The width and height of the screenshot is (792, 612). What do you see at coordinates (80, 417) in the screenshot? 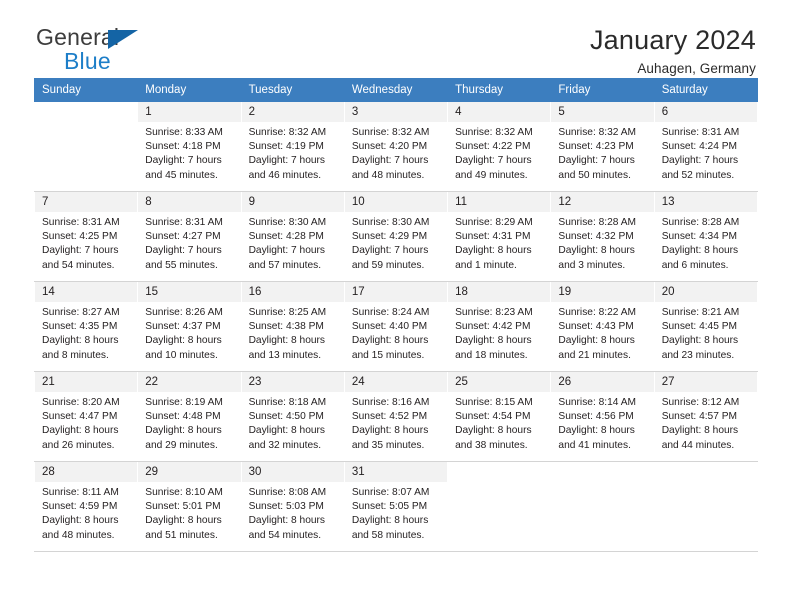
I see `day-sun-info-line: Sunset: 4:47 PM` at bounding box center [80, 417].